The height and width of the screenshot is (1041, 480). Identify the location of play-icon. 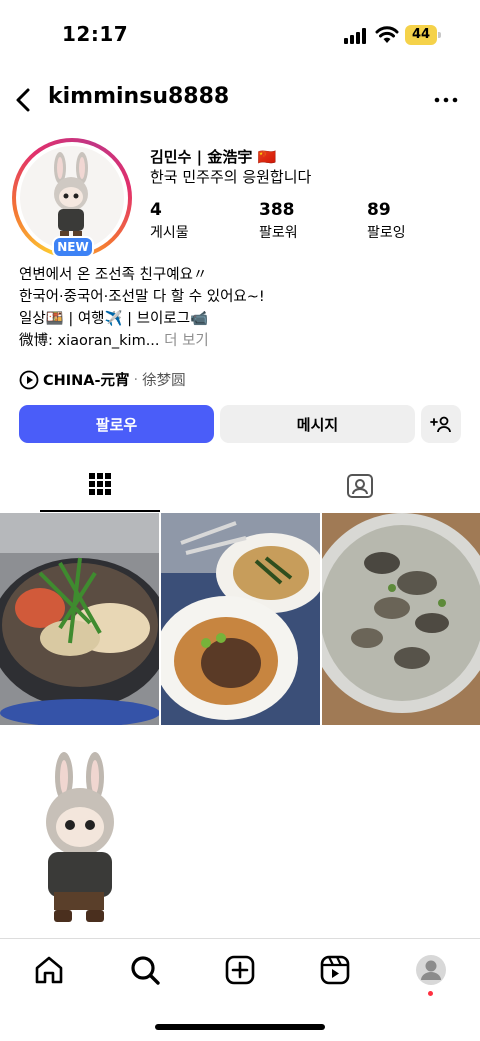
(29, 379).